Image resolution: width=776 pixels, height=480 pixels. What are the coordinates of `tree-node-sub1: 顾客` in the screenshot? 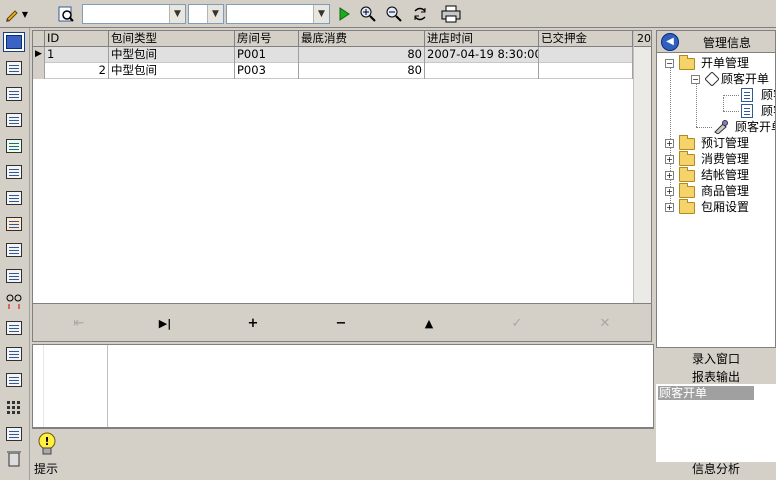 It's located at (757, 95).